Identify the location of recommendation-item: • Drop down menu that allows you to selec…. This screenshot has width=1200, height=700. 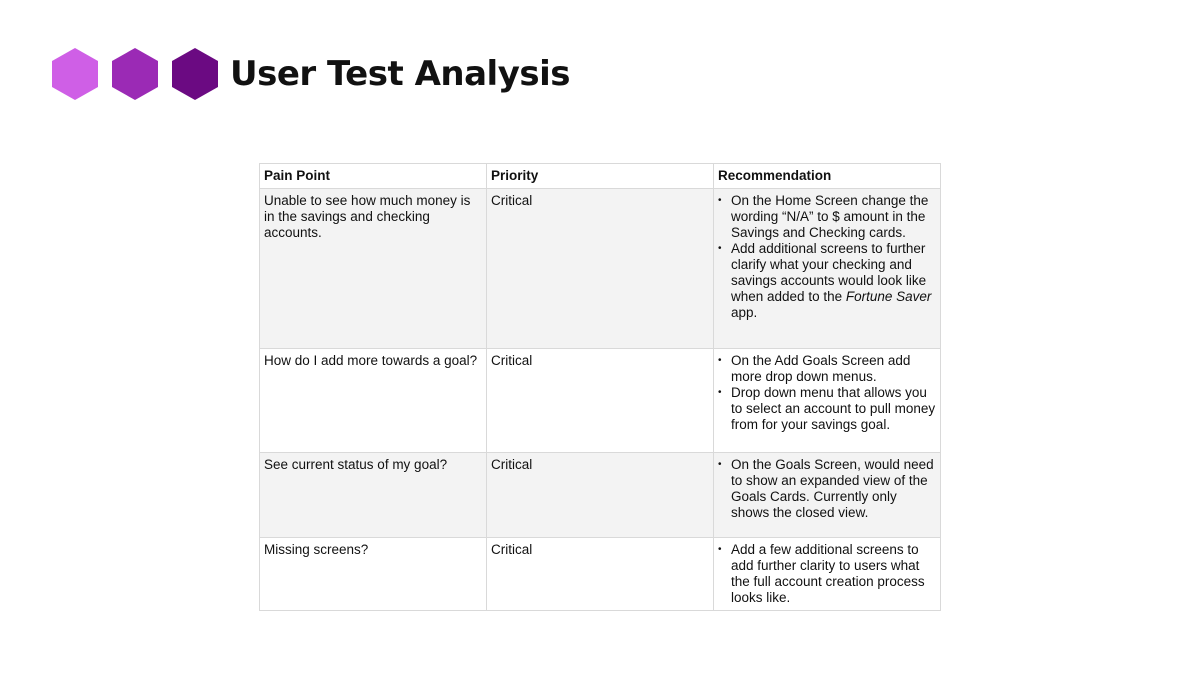
(827, 409).